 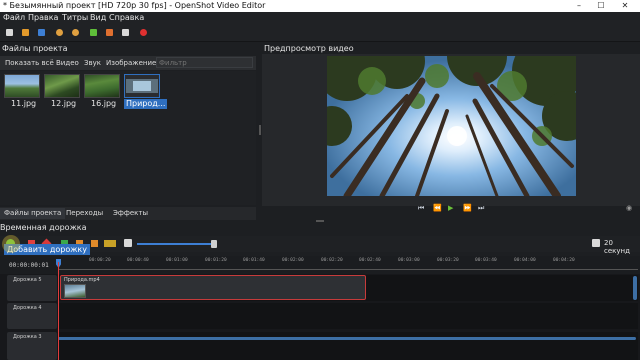 I want to click on redo-icon, so click(x=75, y=32).